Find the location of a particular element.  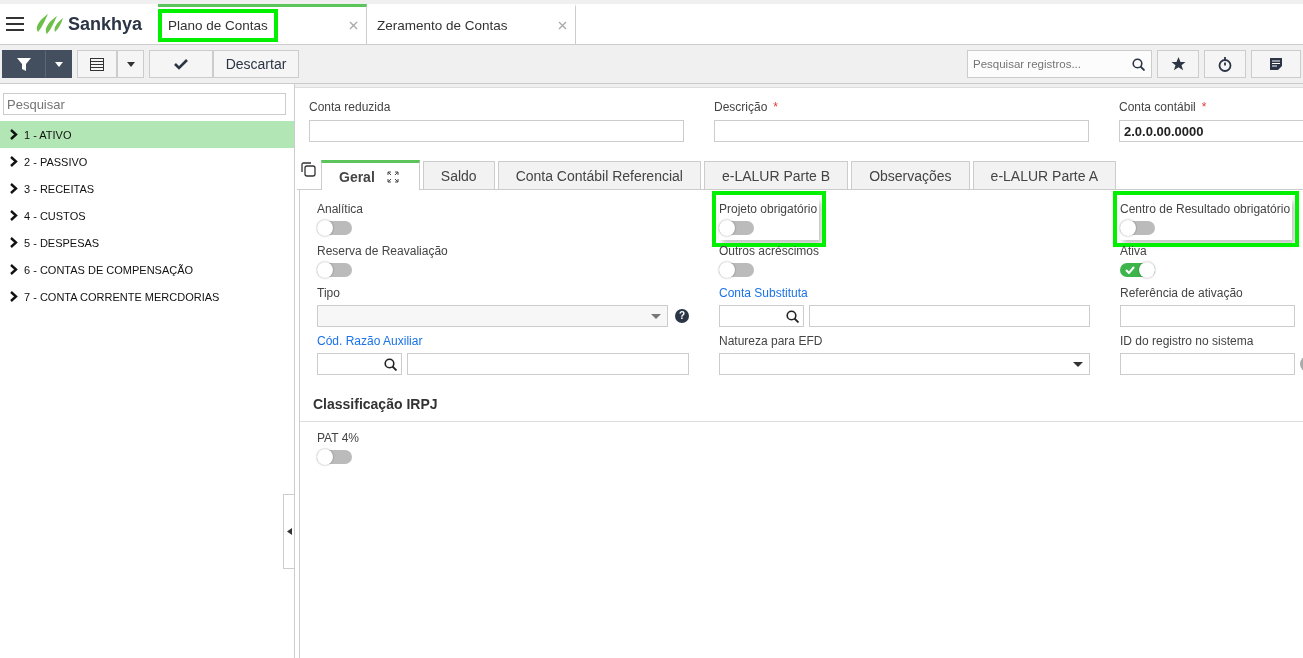

field-label: Ativa is located at coordinates (1134, 251).